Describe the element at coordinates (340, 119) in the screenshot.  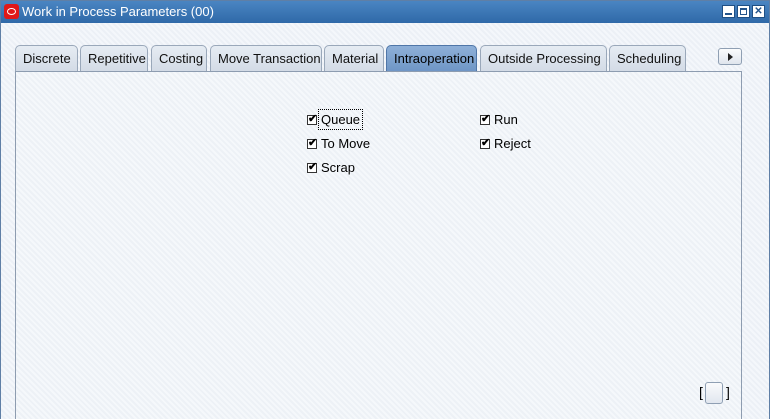
I see `queue-label: Queue` at that location.